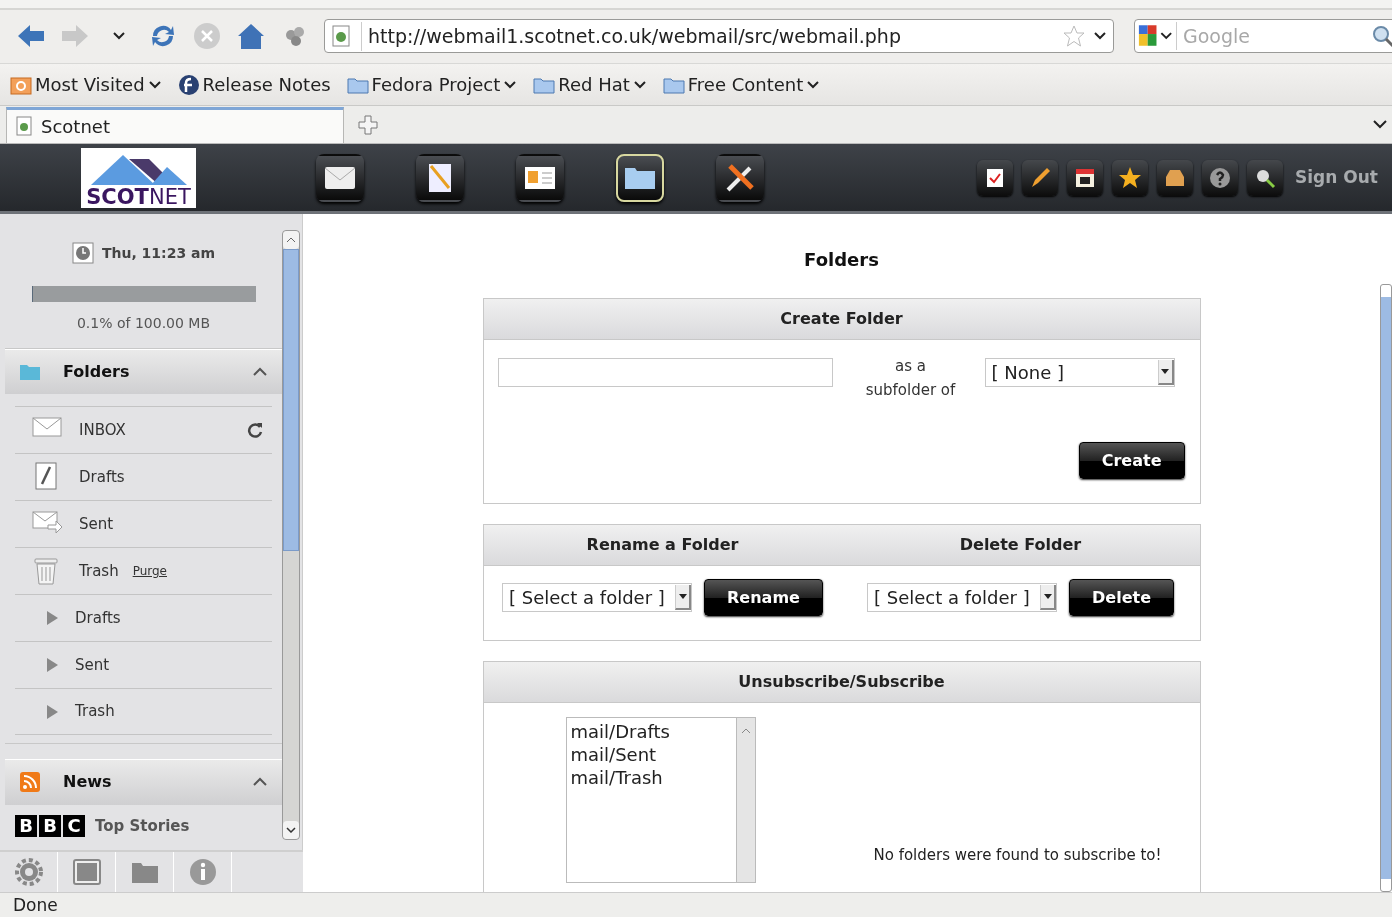  Describe the element at coordinates (143, 712) in the screenshot. I see `folder-item: Trash` at that location.